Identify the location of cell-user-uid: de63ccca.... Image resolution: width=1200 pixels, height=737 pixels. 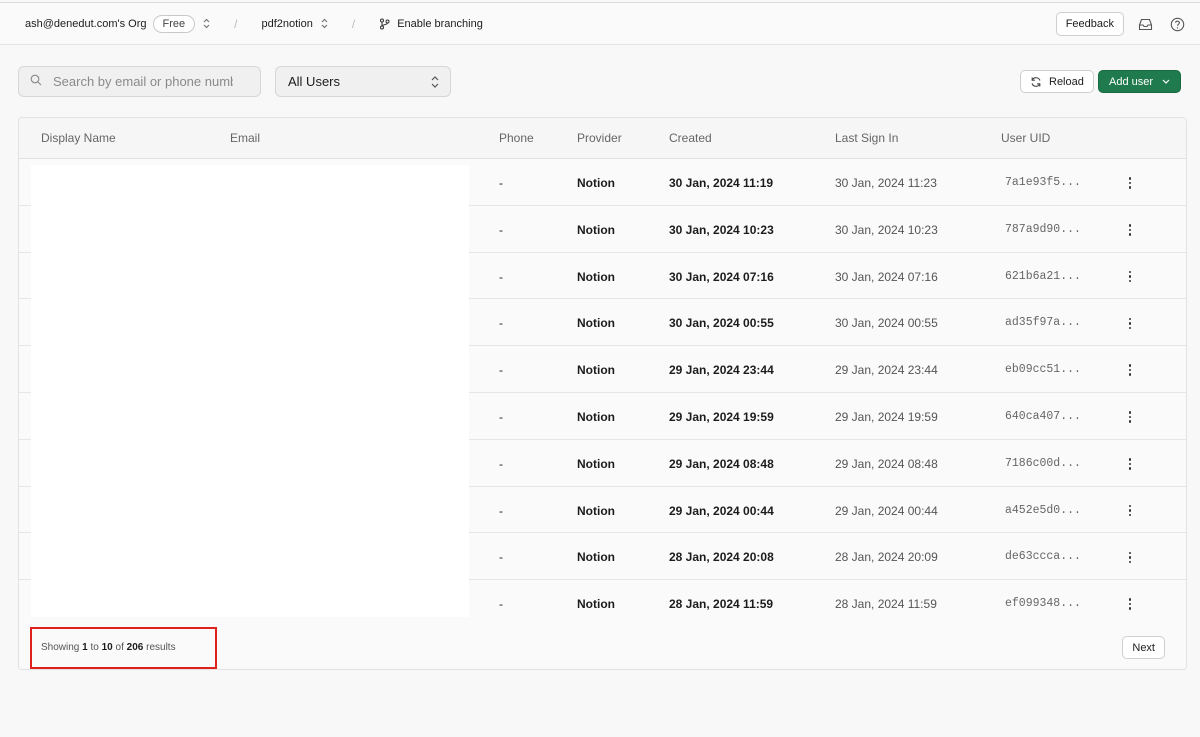
(1043, 557).